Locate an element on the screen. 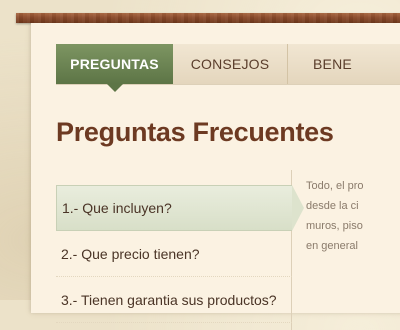 Image resolution: width=400 pixels, height=330 pixels. faq-item-precio: 2.- Que precio tienen? is located at coordinates (174, 254).